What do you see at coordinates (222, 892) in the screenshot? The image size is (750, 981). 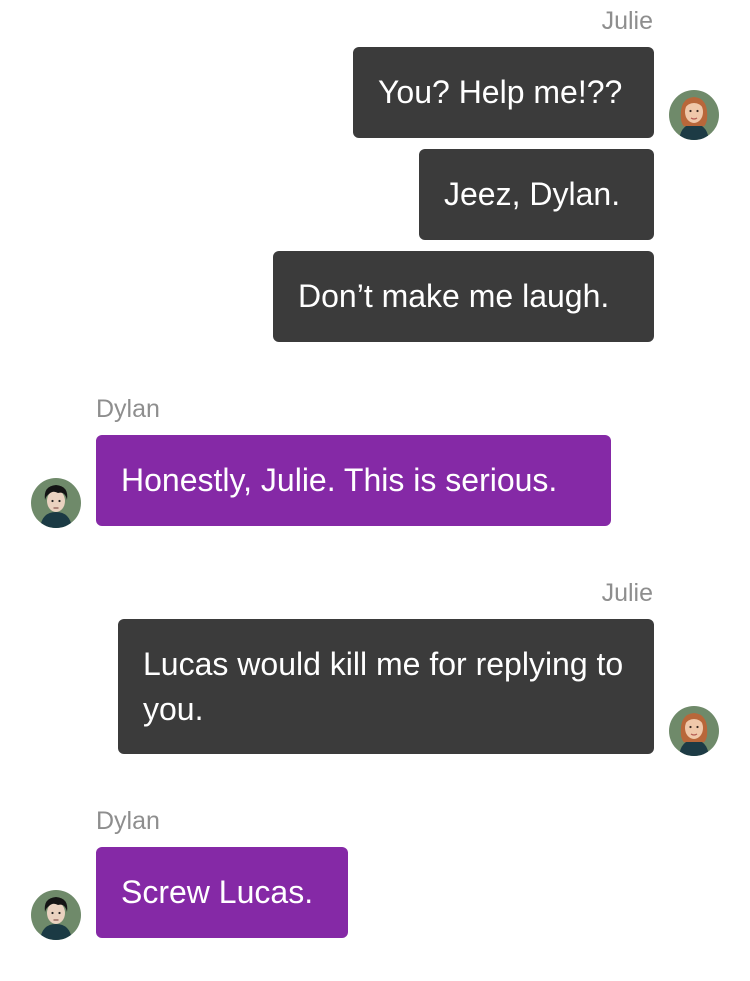 I see `message-bubble: Screw Lucas.` at bounding box center [222, 892].